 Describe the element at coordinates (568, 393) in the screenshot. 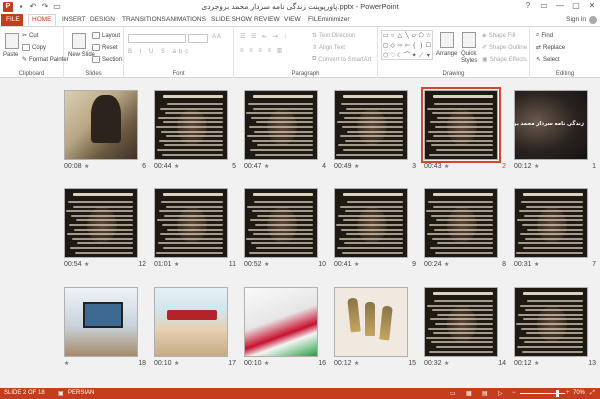

I see `zoom-in-icon: +` at that location.